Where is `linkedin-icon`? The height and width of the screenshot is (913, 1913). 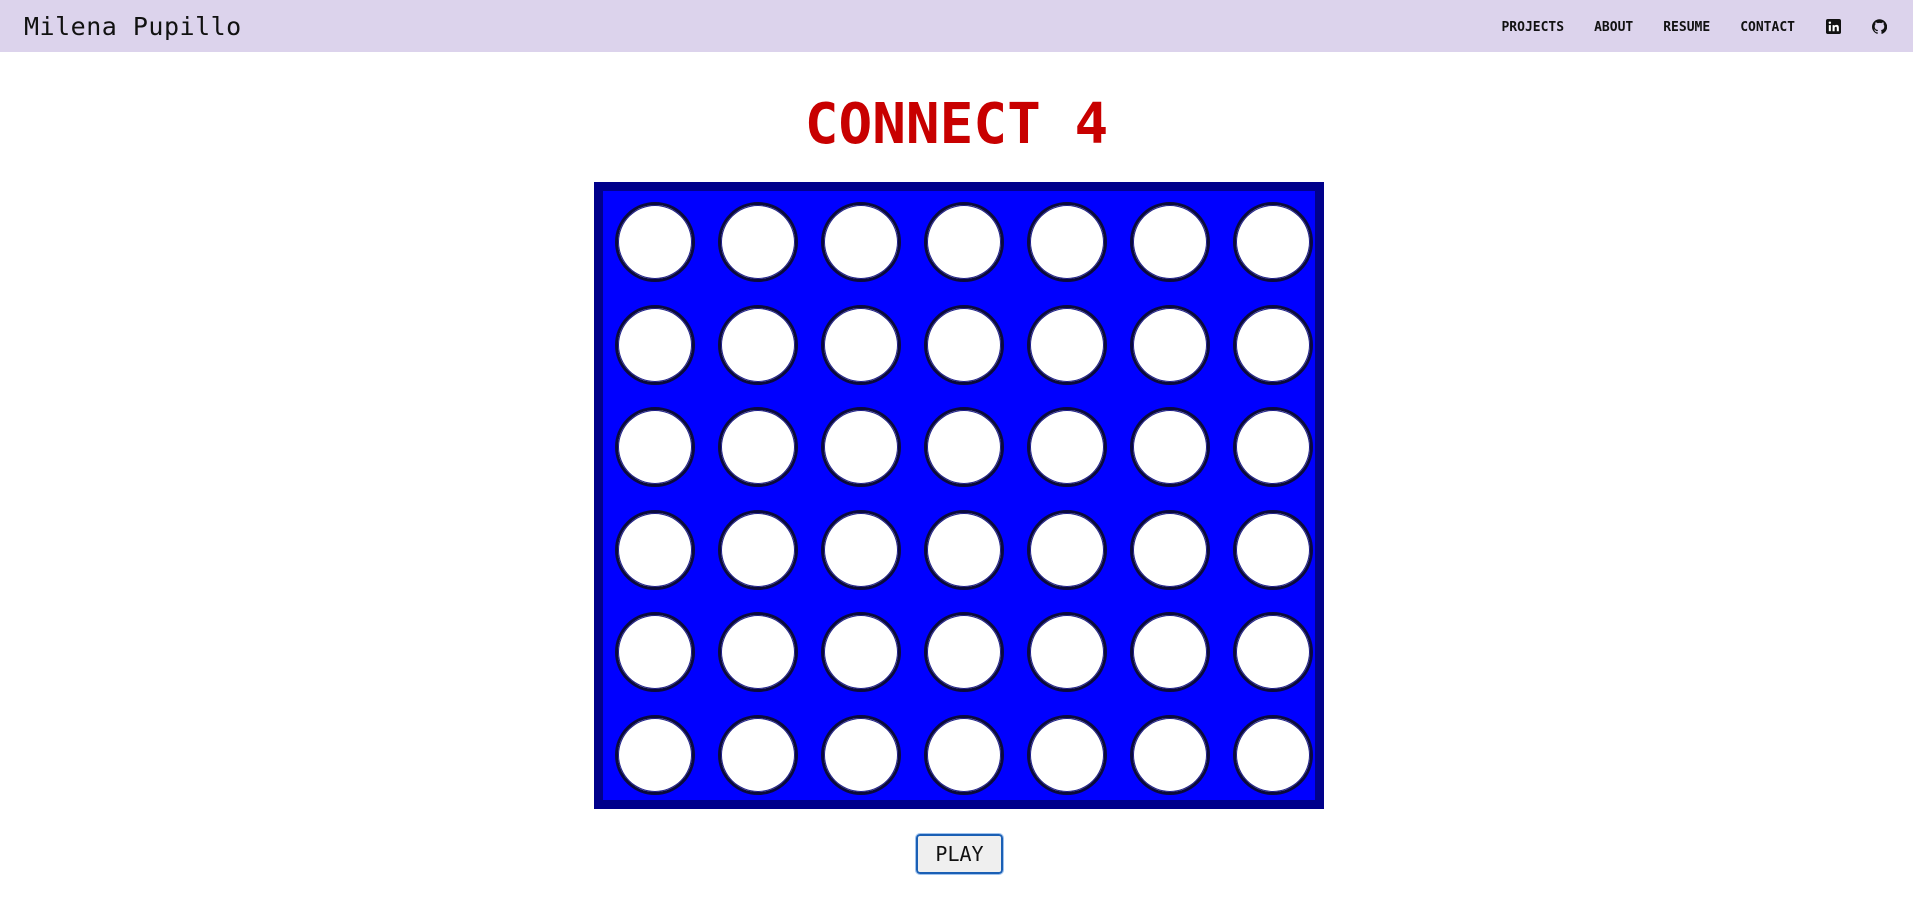 linkedin-icon is located at coordinates (1833, 26).